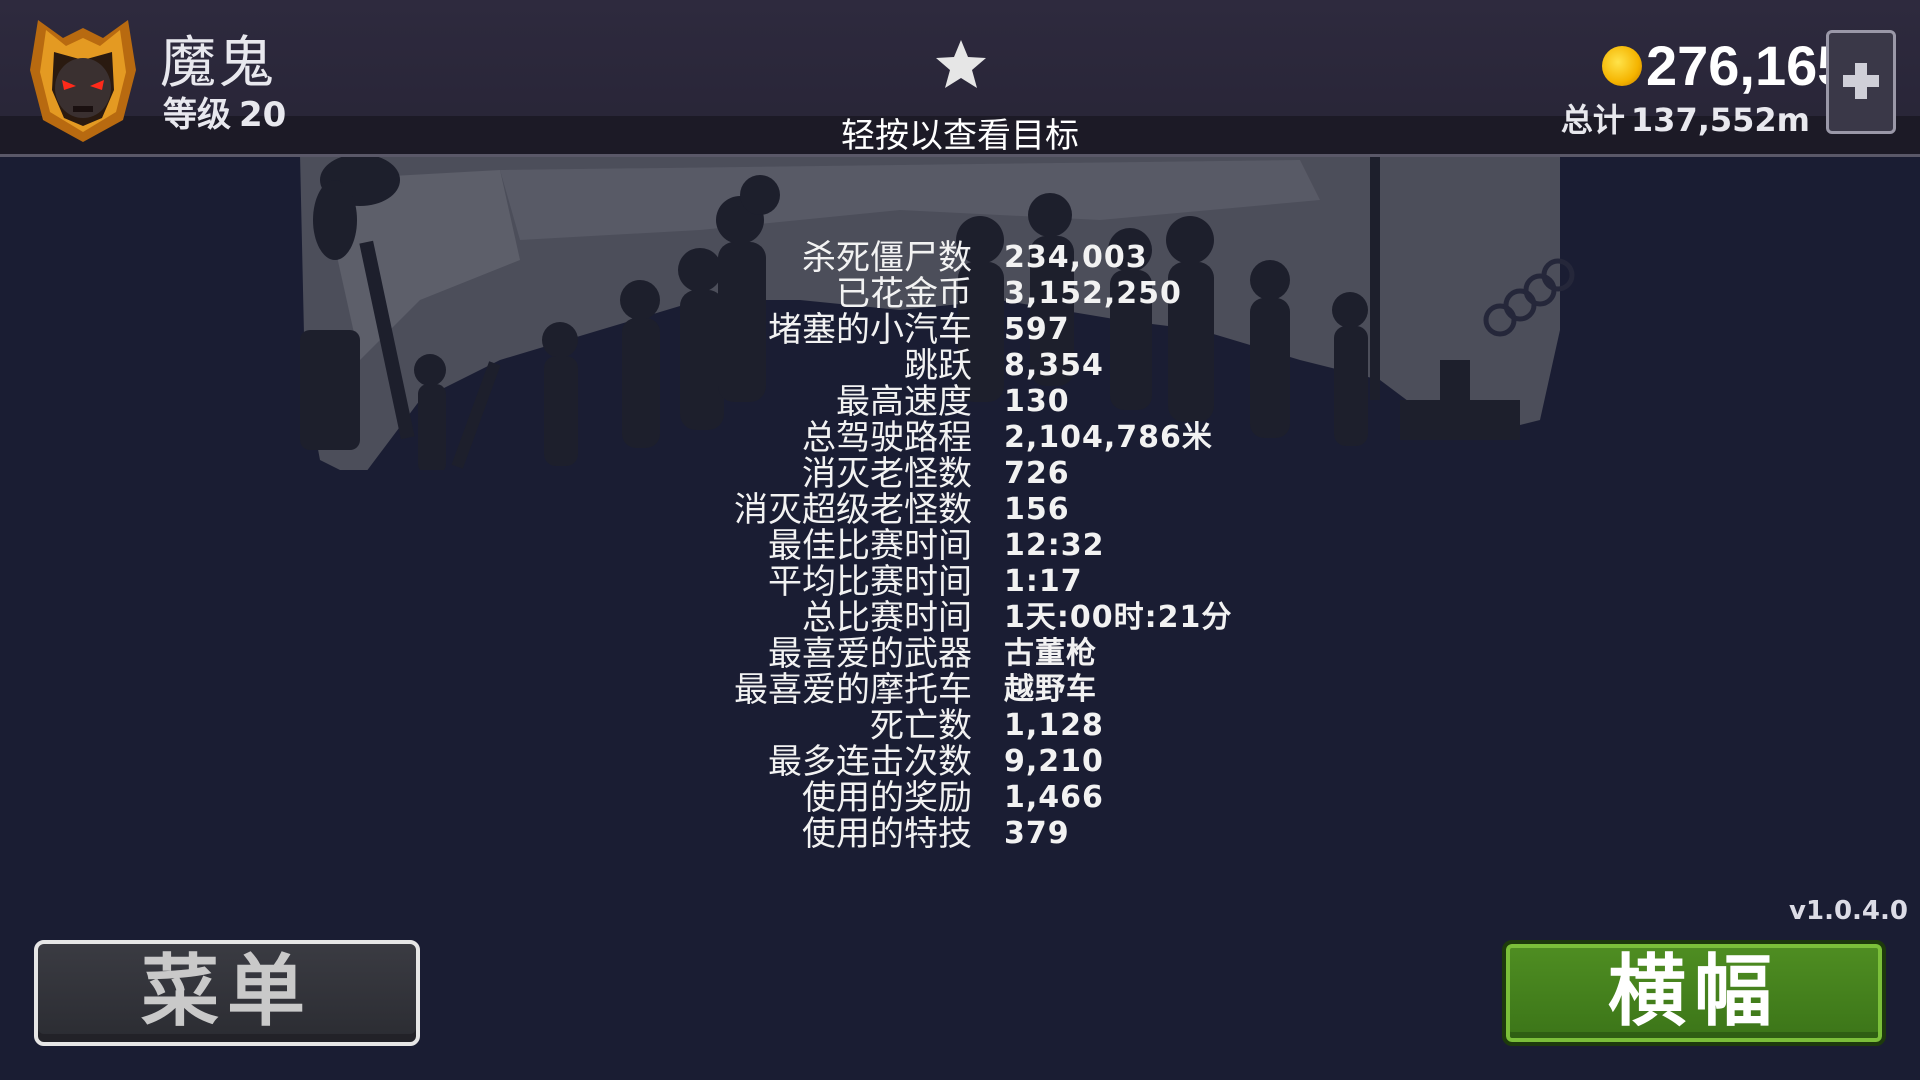  Describe the element at coordinates (904, 294) in the screenshot. I see `stat-label: 已花金币` at that location.